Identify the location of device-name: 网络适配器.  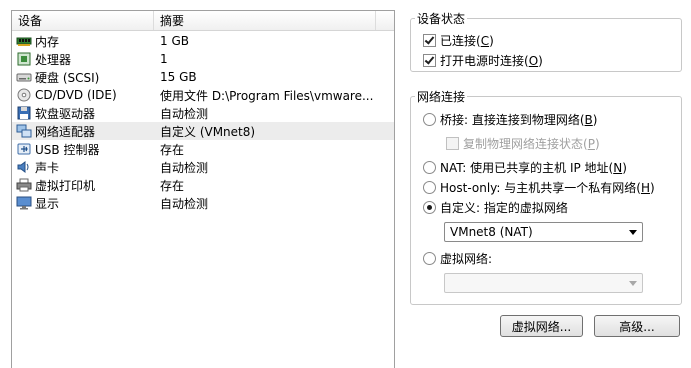
(65, 131).